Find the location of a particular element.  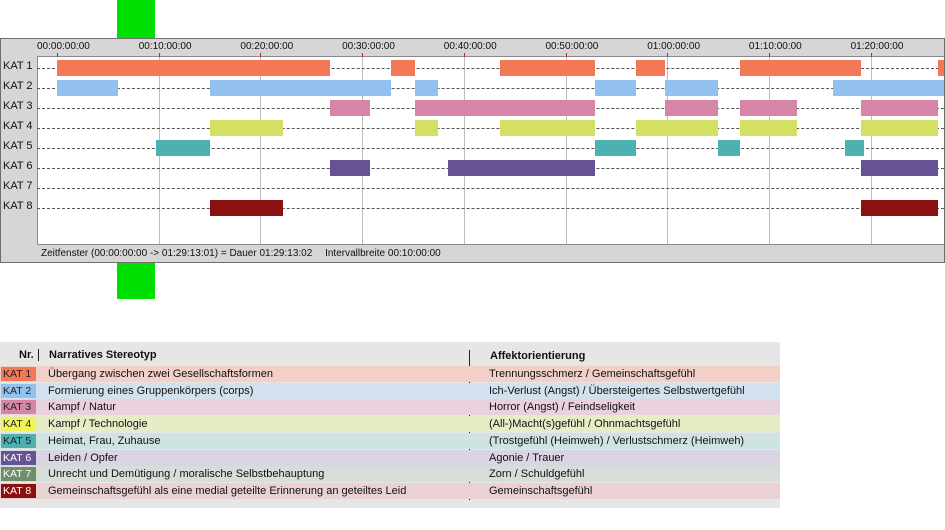

tick-label: 00:50:00:00 is located at coordinates (572, 46).